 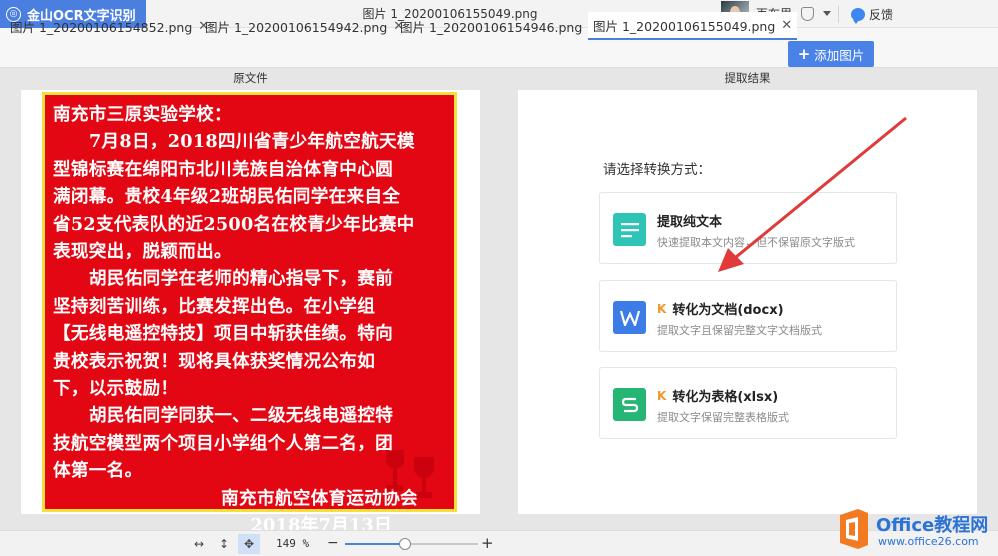 I want to click on shield-icon, so click(x=807, y=14).